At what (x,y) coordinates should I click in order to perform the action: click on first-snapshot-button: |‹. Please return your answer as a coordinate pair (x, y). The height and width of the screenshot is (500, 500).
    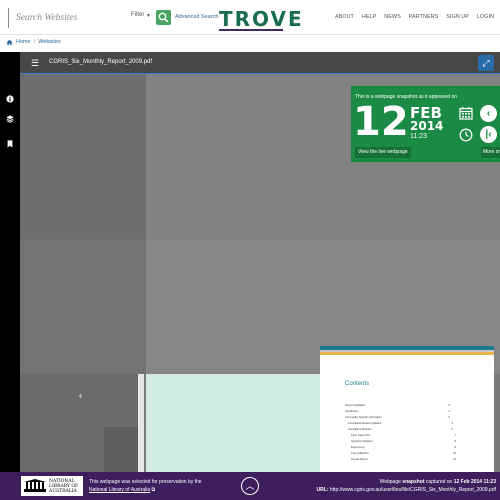
    Looking at the image, I should click on (488, 134).